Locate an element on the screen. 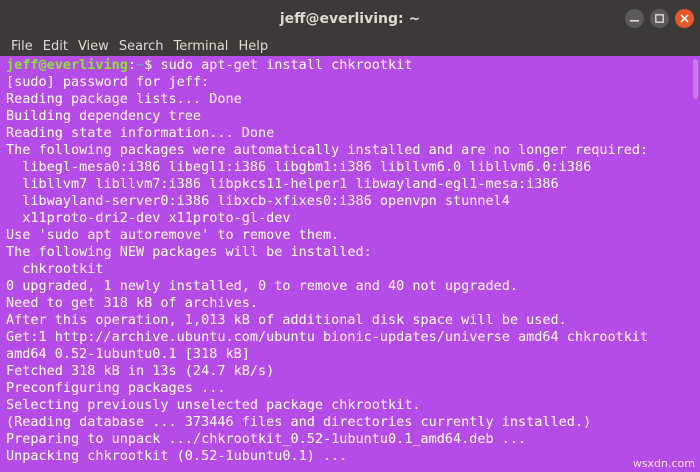  menu-search: Search is located at coordinates (141, 47).